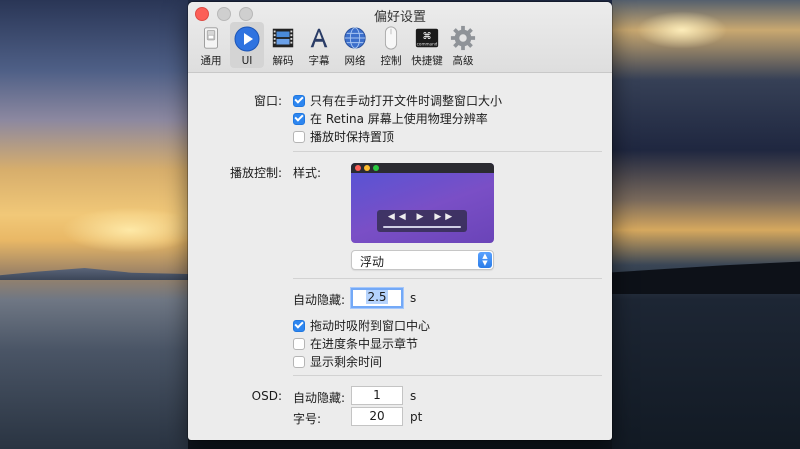  I want to click on play-icon, so click(247, 39).